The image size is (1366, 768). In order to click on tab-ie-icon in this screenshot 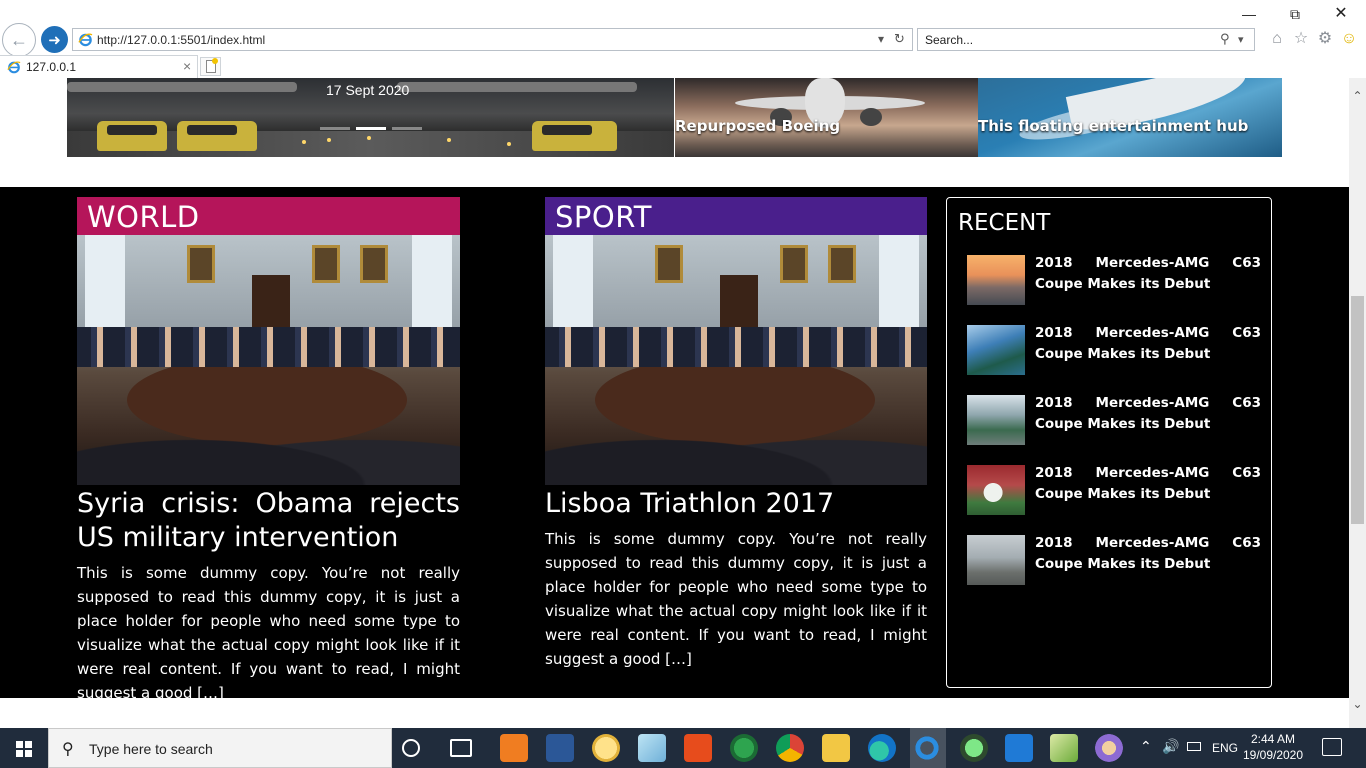, I will do `click(14, 67)`.